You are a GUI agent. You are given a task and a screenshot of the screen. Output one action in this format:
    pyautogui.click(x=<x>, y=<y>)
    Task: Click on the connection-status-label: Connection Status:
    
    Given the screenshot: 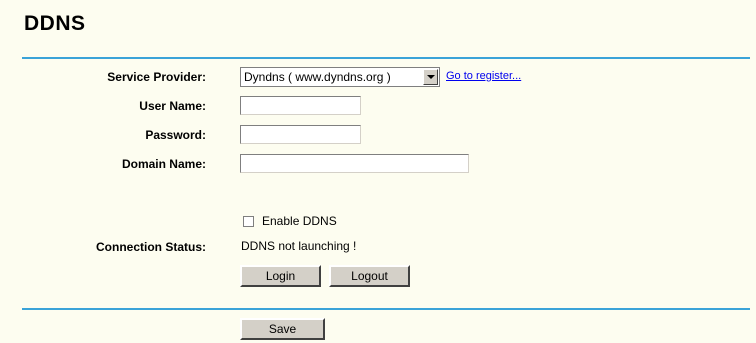 What is the action you would take?
    pyautogui.click(x=151, y=247)
    